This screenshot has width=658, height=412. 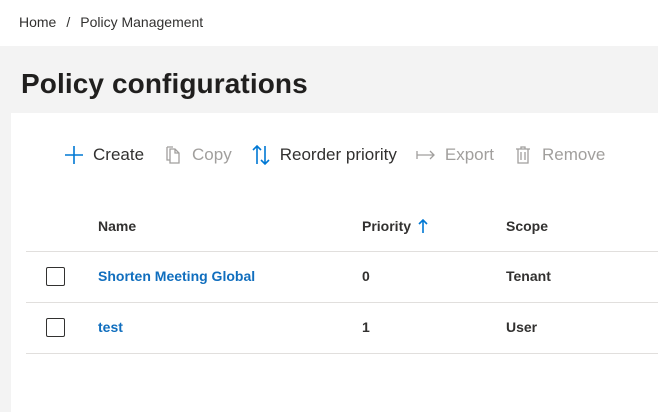 I want to click on breadcrumb-bar: Home / Policy Management, so click(x=329, y=23).